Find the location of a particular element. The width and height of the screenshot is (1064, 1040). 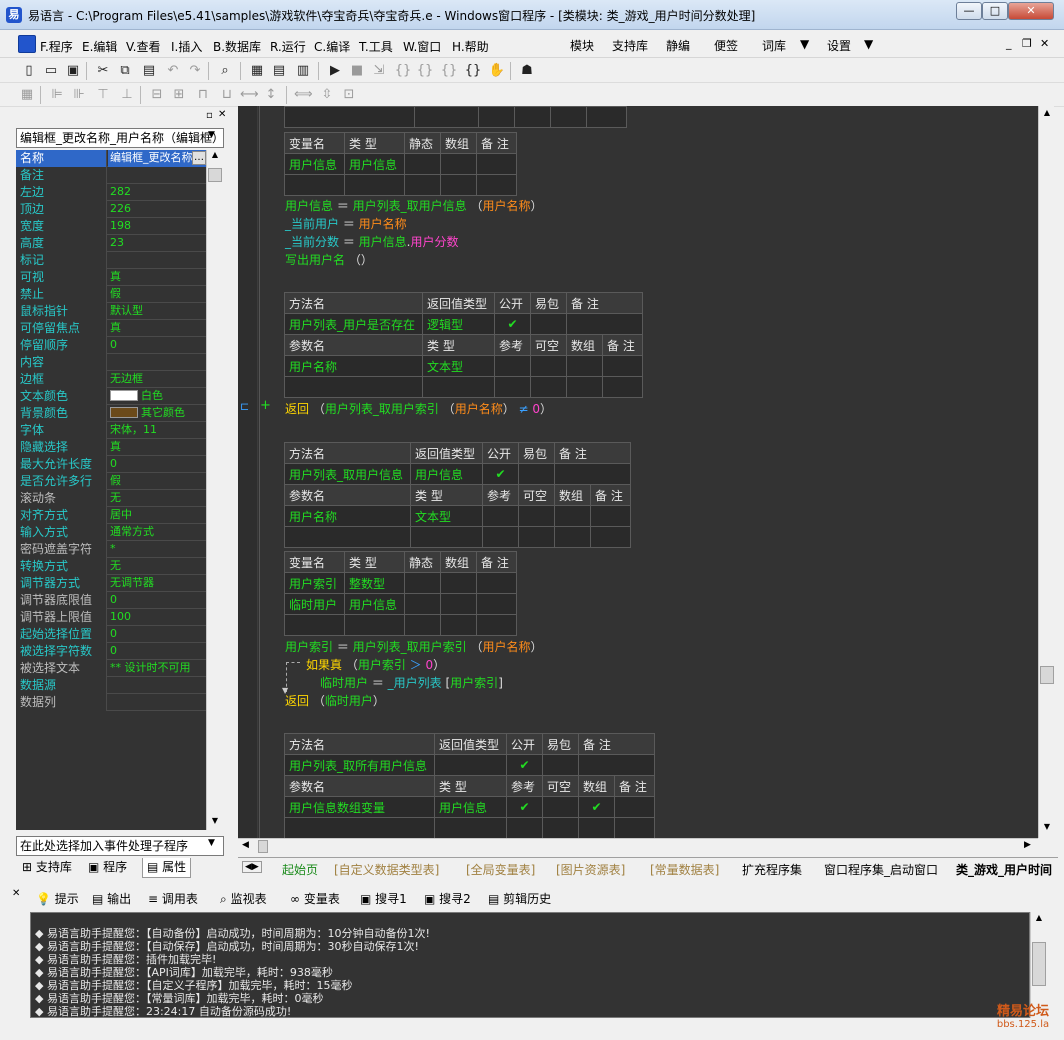

tab-clip-history: ▤ 剪辑历史 is located at coordinates (519, 898).